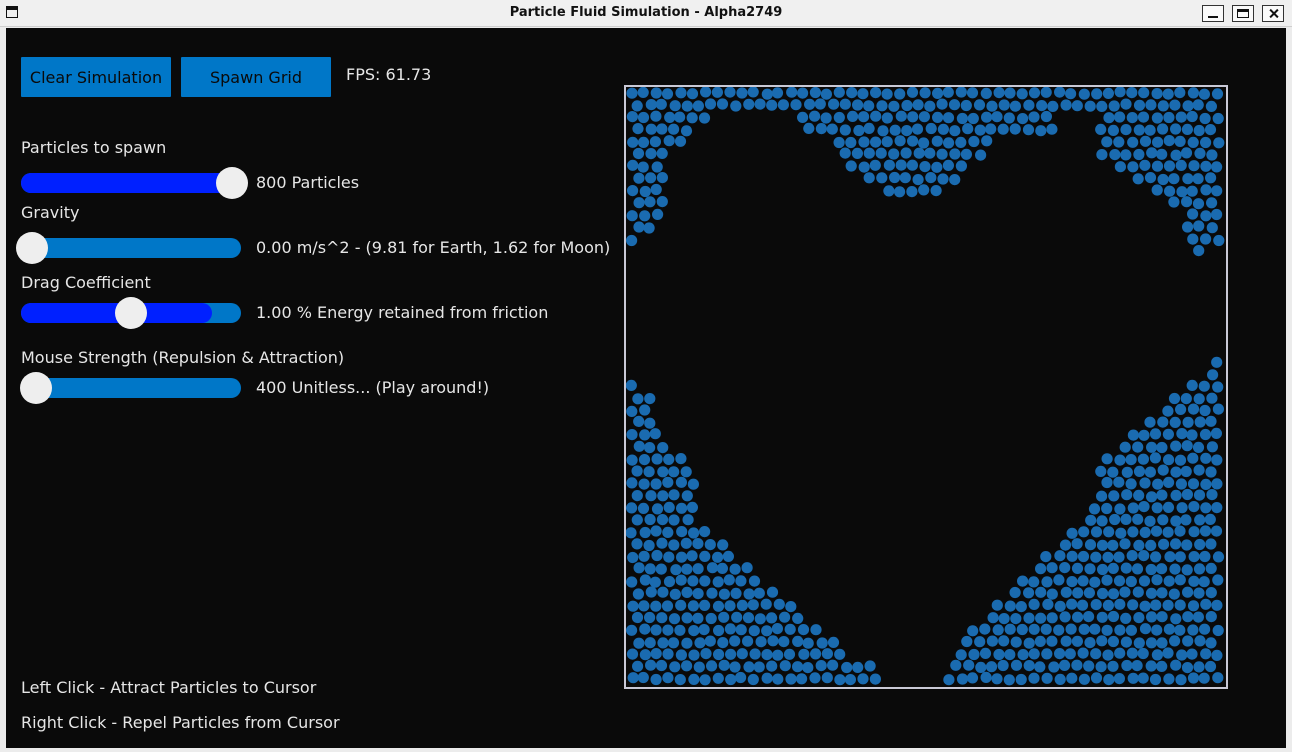 This screenshot has width=1292, height=752. I want to click on minimize-button, so click(1213, 13).